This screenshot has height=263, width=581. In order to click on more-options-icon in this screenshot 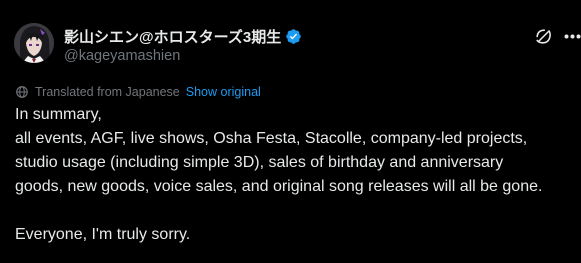, I will do `click(572, 36)`.